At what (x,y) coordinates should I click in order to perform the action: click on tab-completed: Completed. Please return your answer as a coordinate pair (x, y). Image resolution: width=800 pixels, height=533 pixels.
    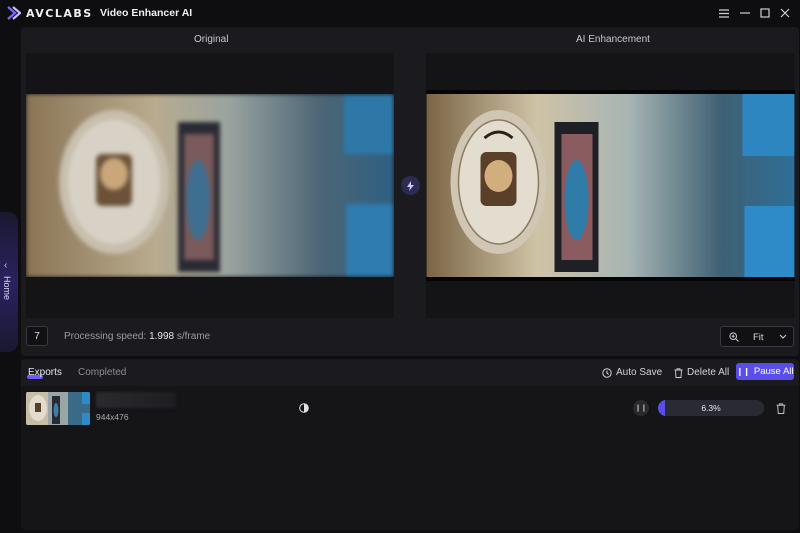
    Looking at the image, I should click on (102, 372).